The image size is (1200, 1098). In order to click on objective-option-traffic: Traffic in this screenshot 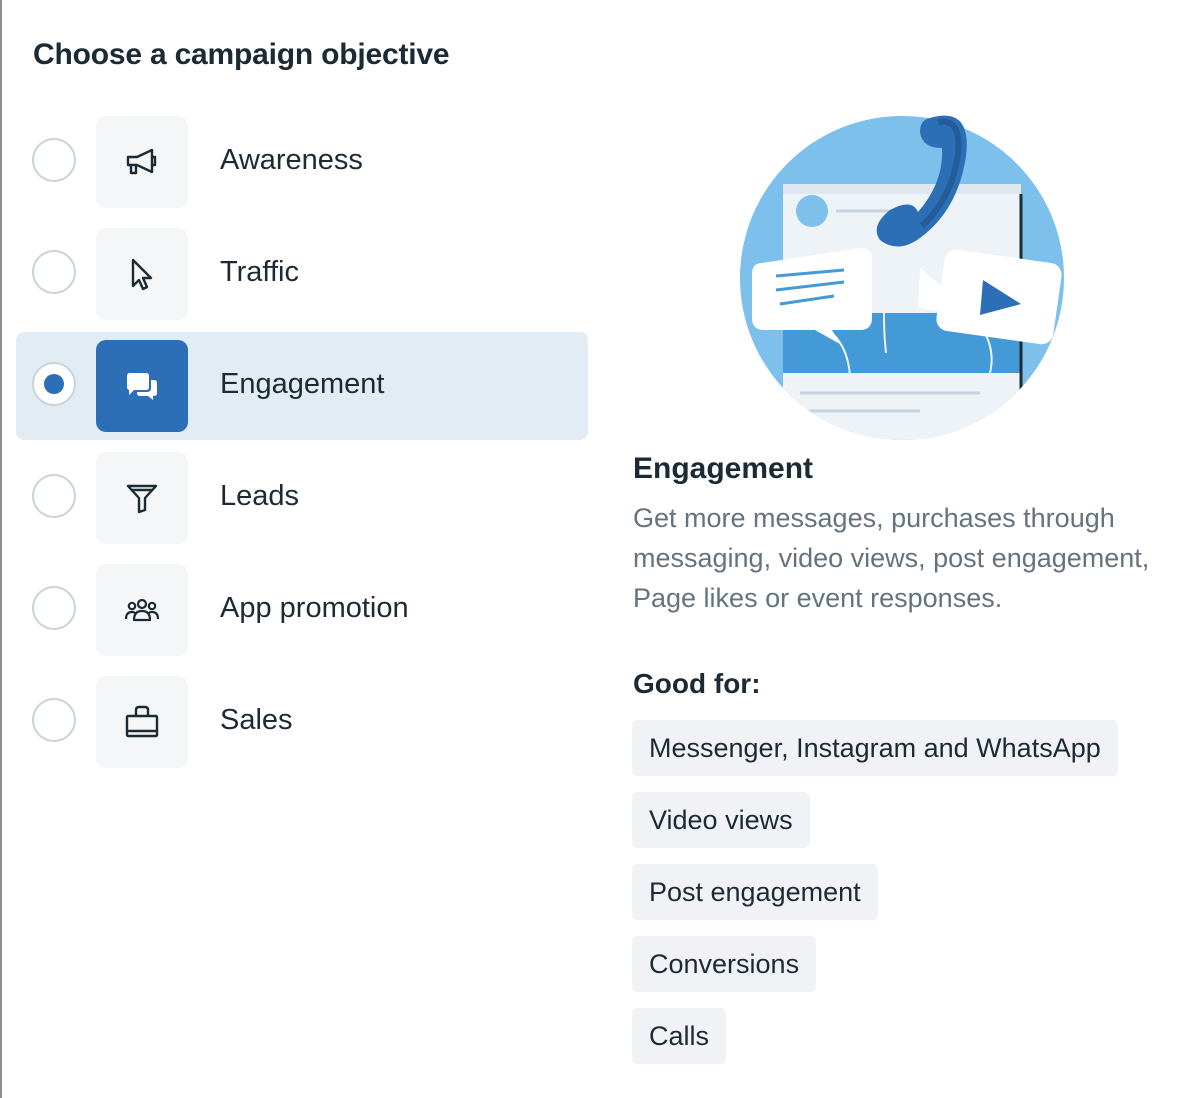, I will do `click(302, 274)`.